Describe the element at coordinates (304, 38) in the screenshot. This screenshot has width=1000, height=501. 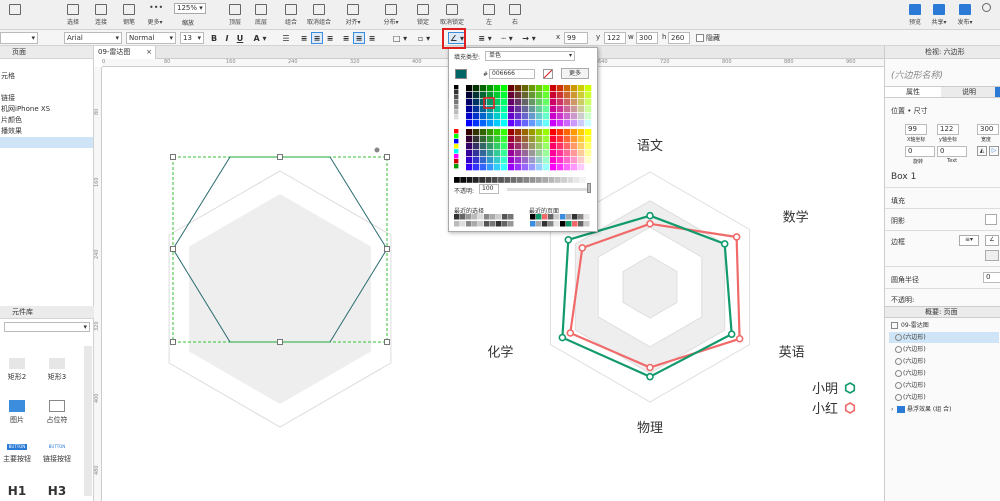
I see `align-left-icon: ≡` at that location.